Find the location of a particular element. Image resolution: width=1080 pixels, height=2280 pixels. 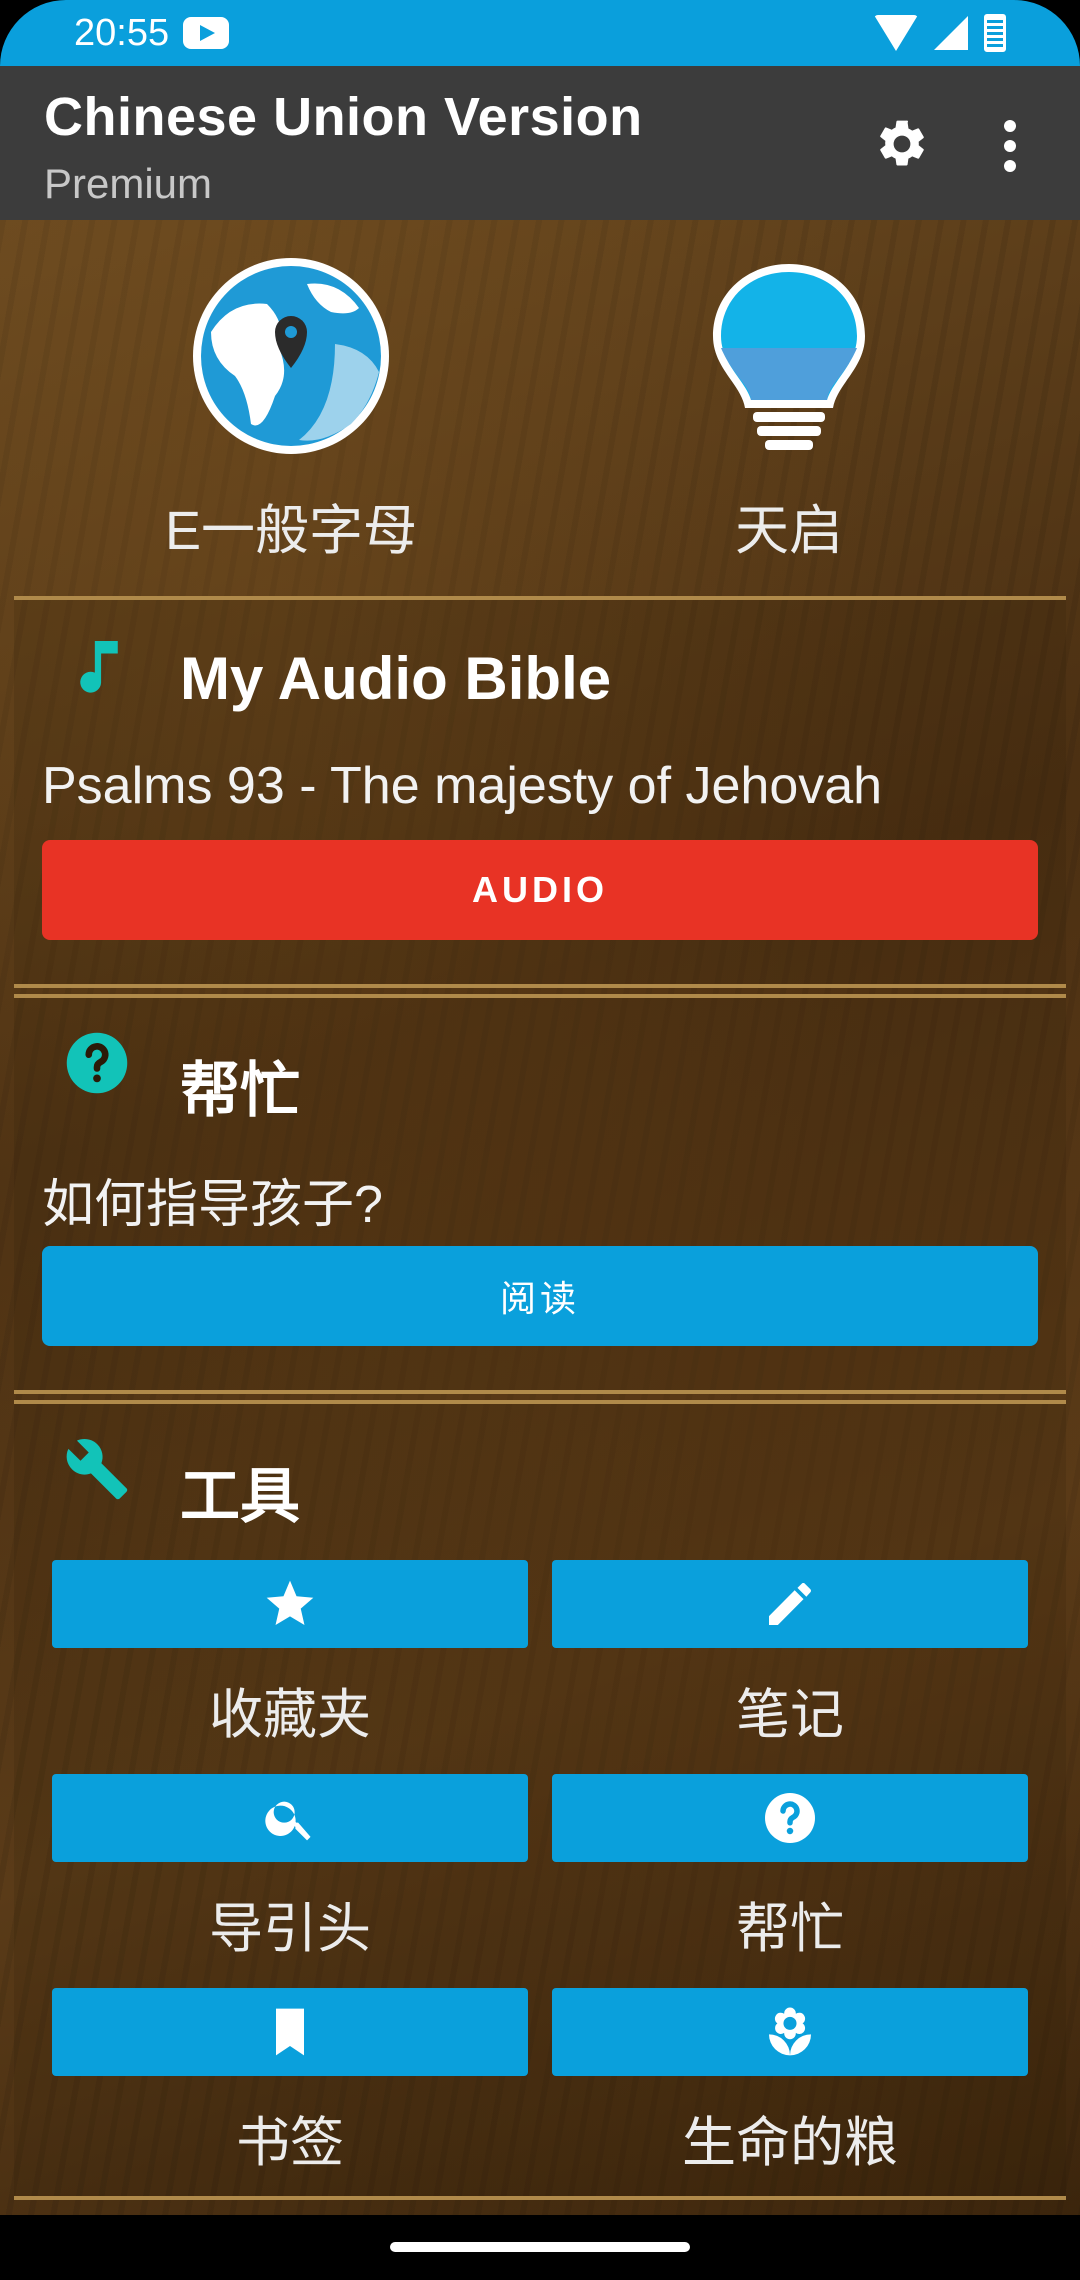

help-section-text: 如何指导孩子? is located at coordinates (212, 1205).